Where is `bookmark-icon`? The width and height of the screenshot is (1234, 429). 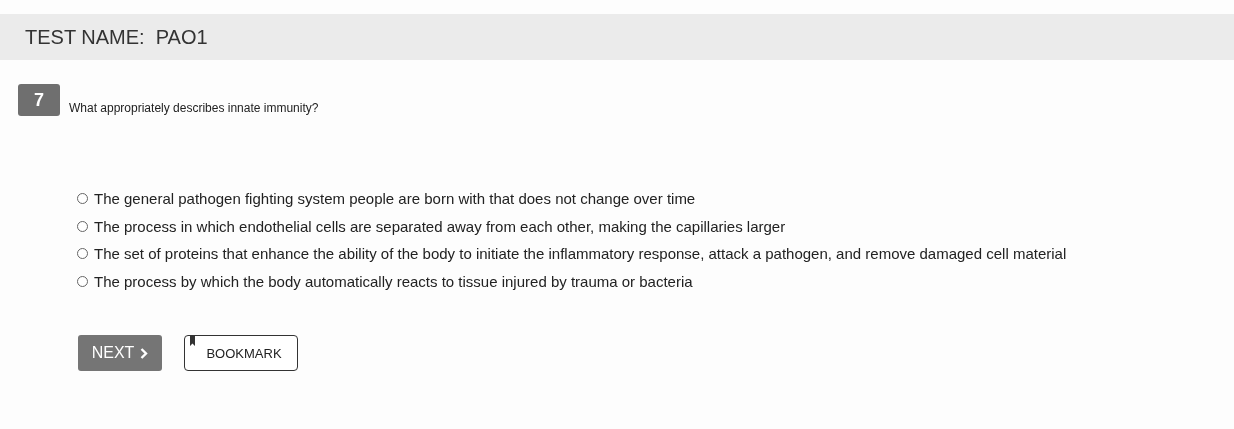 bookmark-icon is located at coordinates (192, 341).